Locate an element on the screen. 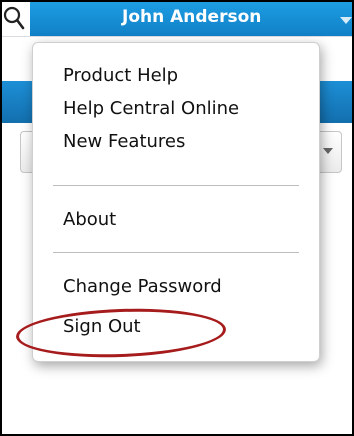  menu-item-change-password: Change Password is located at coordinates (142, 286).